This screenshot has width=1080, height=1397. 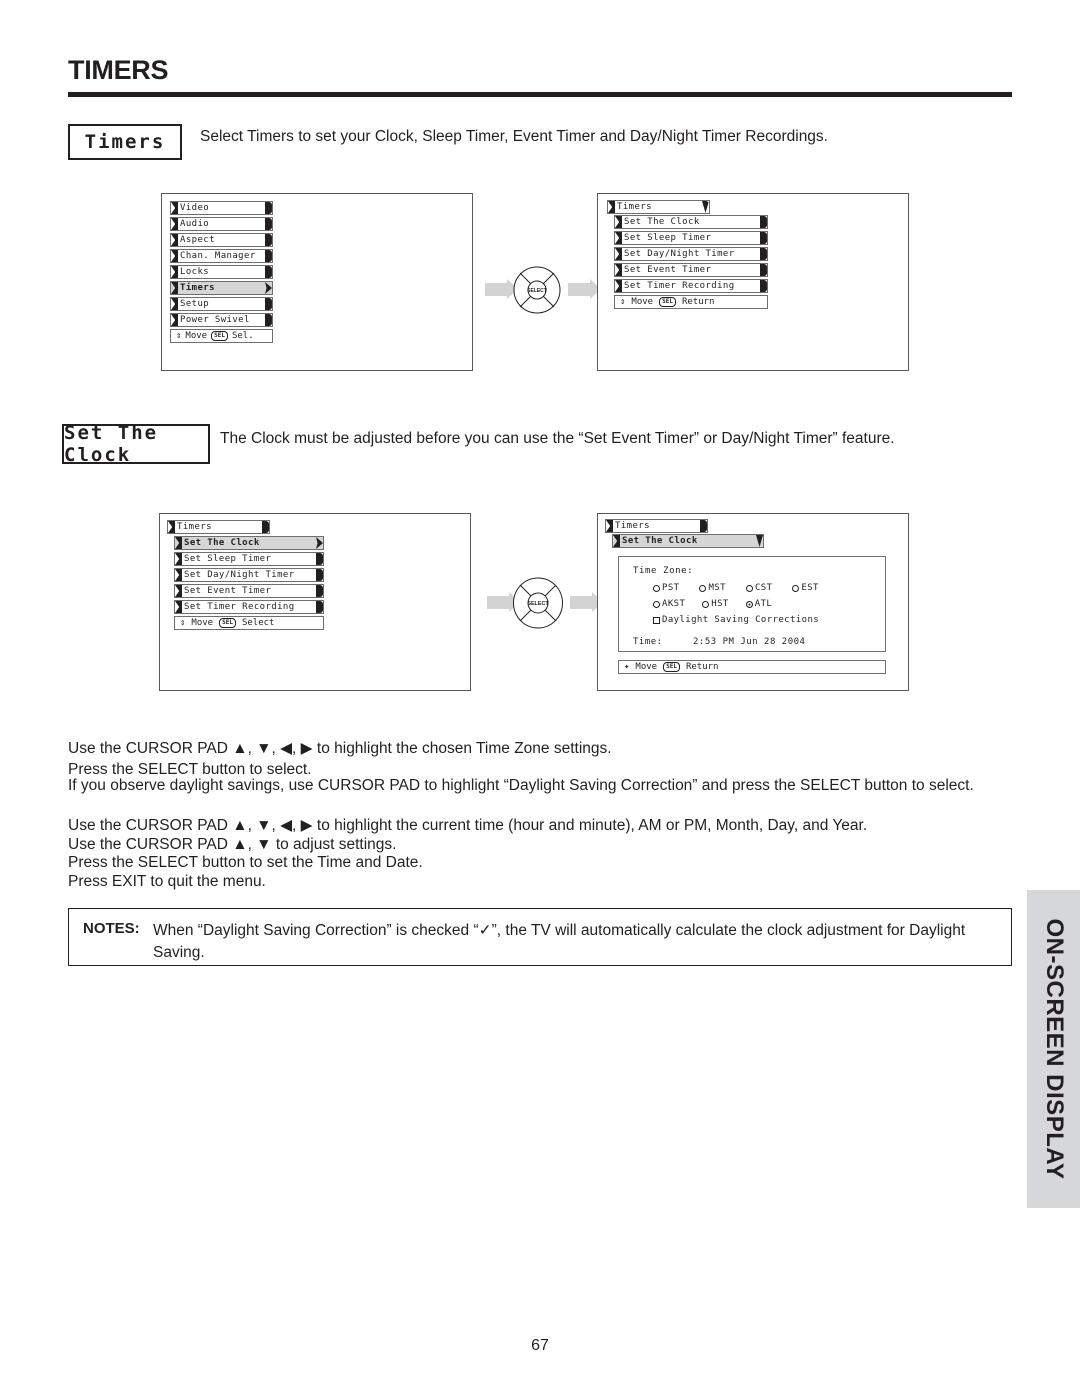 I want to click on radio-option-cst: CST, so click(x=759, y=588).